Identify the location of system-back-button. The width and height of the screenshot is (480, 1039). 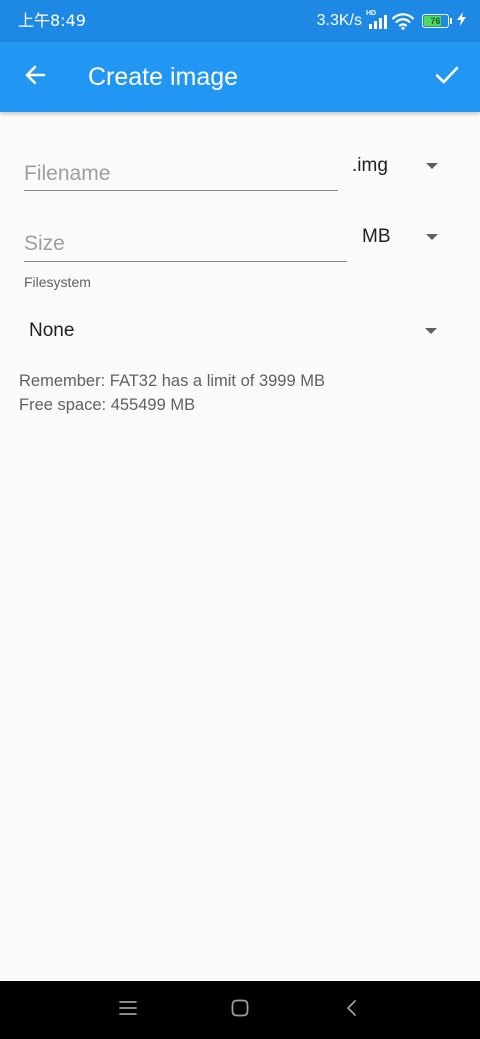
(351, 1010).